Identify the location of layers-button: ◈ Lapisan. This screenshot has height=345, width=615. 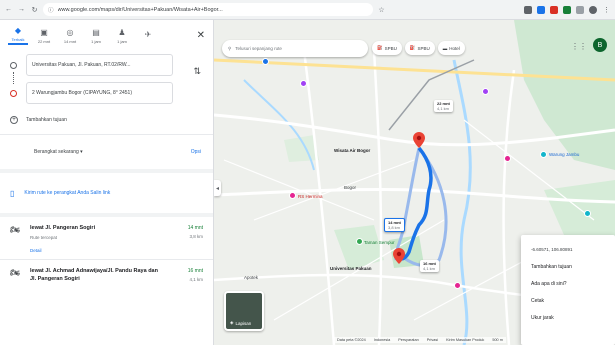
(244, 311).